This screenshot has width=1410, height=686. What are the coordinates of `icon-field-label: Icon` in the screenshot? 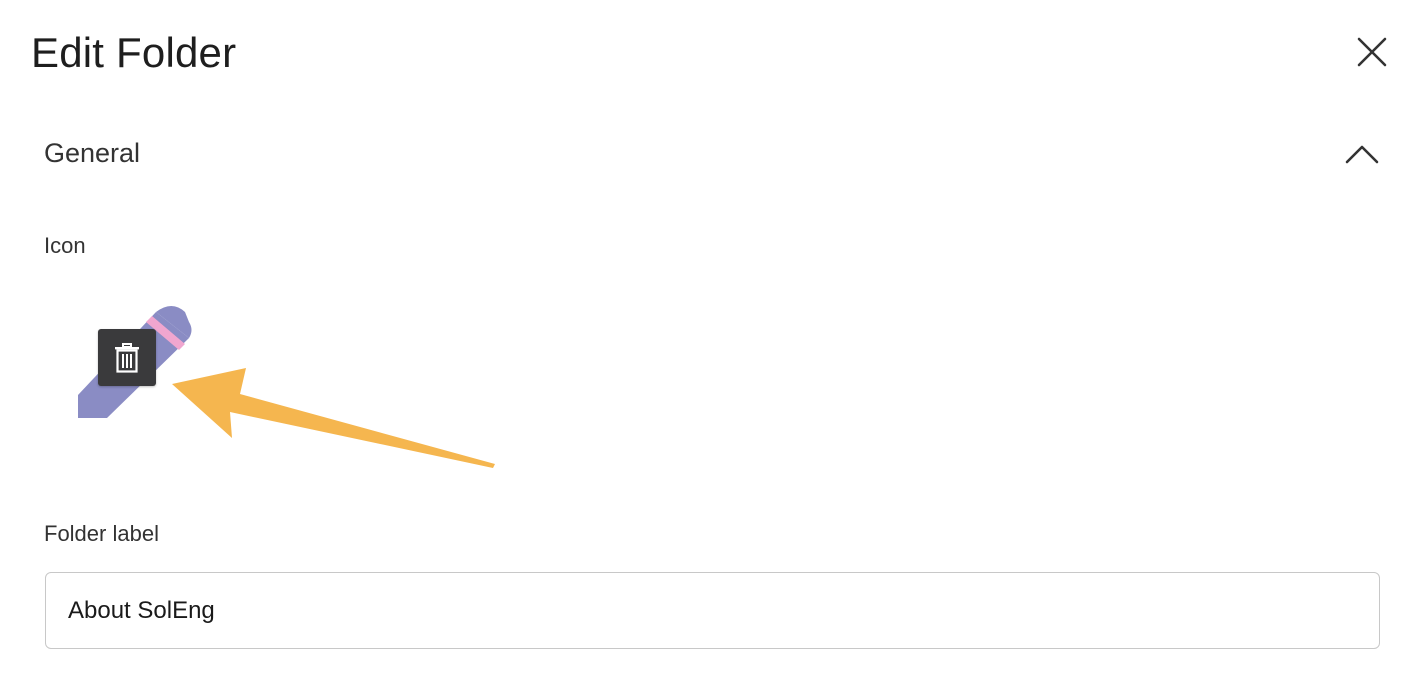 It's located at (65, 245).